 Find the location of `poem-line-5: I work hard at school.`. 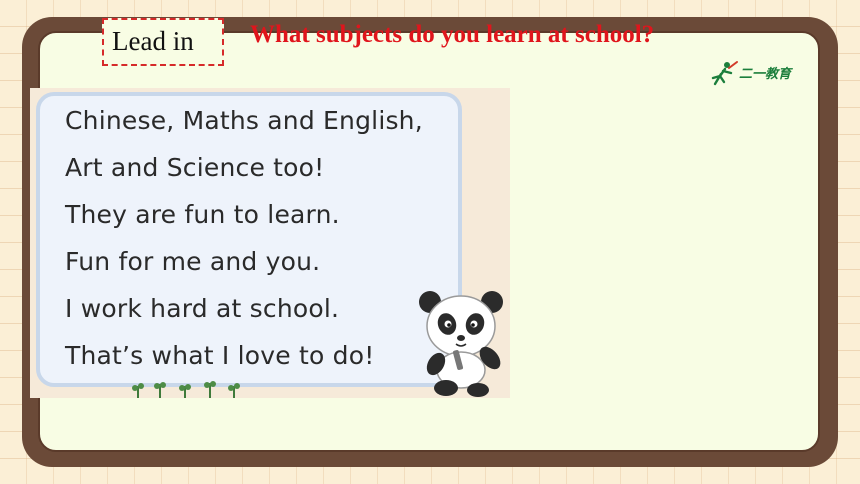

poem-line-5: I work hard at school. is located at coordinates (202, 308).